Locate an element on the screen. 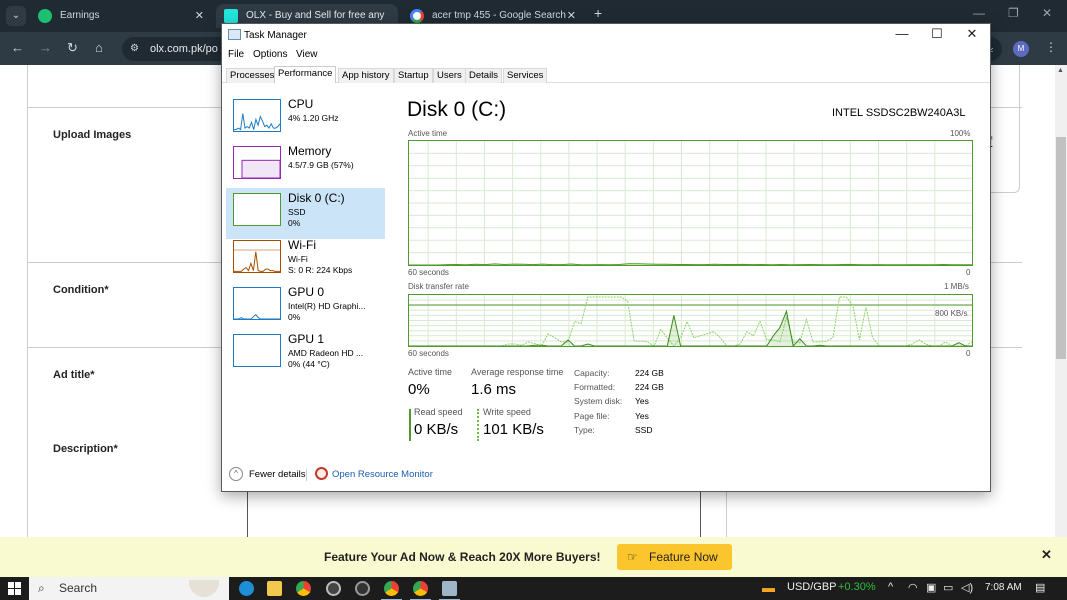 The height and width of the screenshot is (600, 1067). fewer-details-button: Fewer details is located at coordinates (277, 474).